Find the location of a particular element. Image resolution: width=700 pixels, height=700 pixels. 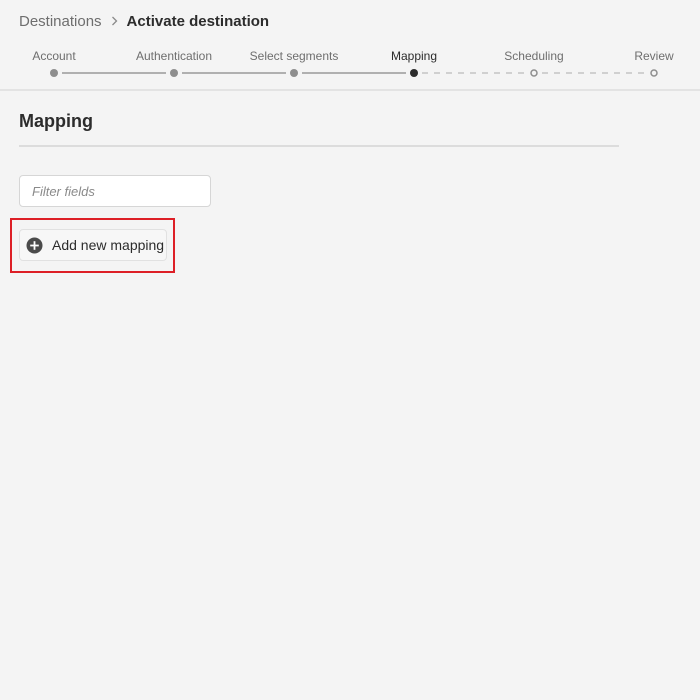

filter-fields-input is located at coordinates (115, 191).